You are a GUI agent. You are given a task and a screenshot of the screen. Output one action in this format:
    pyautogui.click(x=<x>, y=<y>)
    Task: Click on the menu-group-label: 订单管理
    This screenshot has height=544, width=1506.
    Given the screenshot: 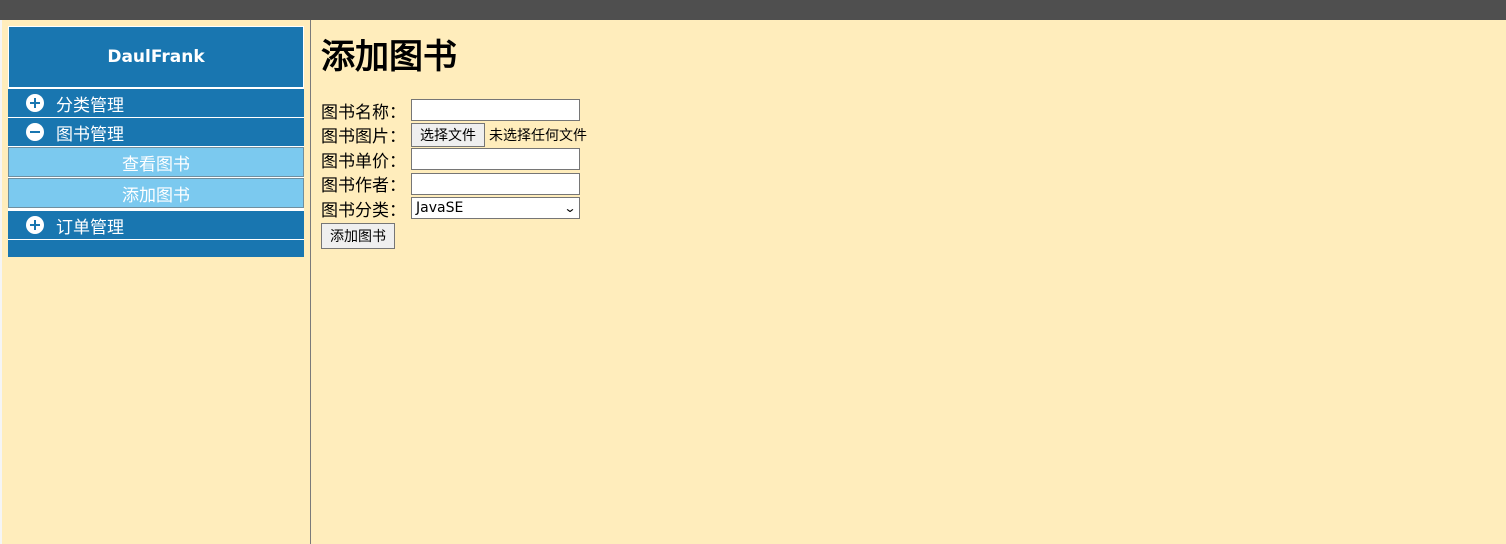 What is the action you would take?
    pyautogui.click(x=90, y=227)
    